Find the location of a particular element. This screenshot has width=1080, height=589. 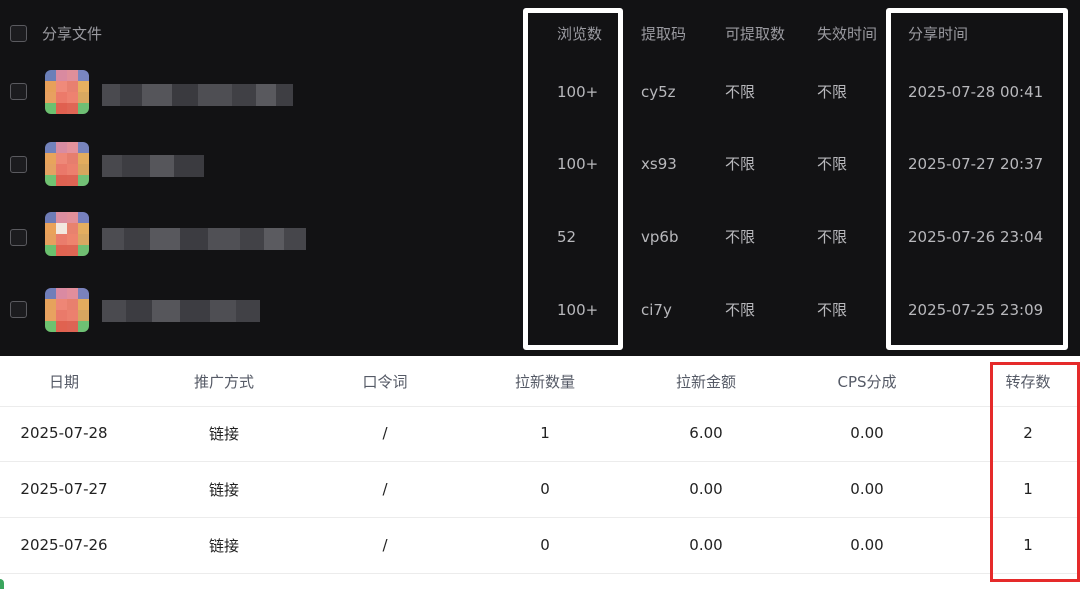

corner-accent is located at coordinates (2, 584).